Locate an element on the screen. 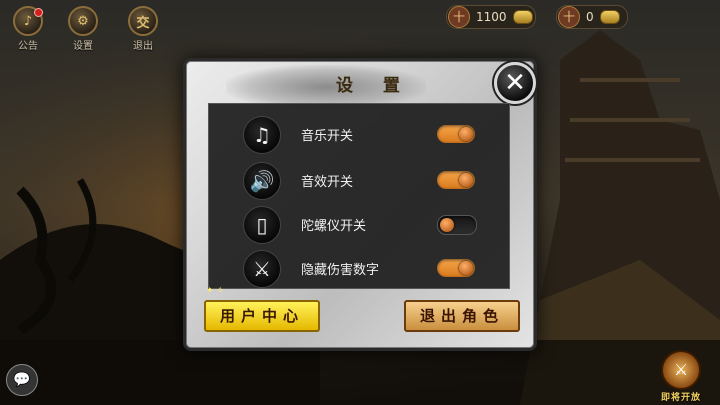  gem-currency: 十 0 is located at coordinates (592, 17).